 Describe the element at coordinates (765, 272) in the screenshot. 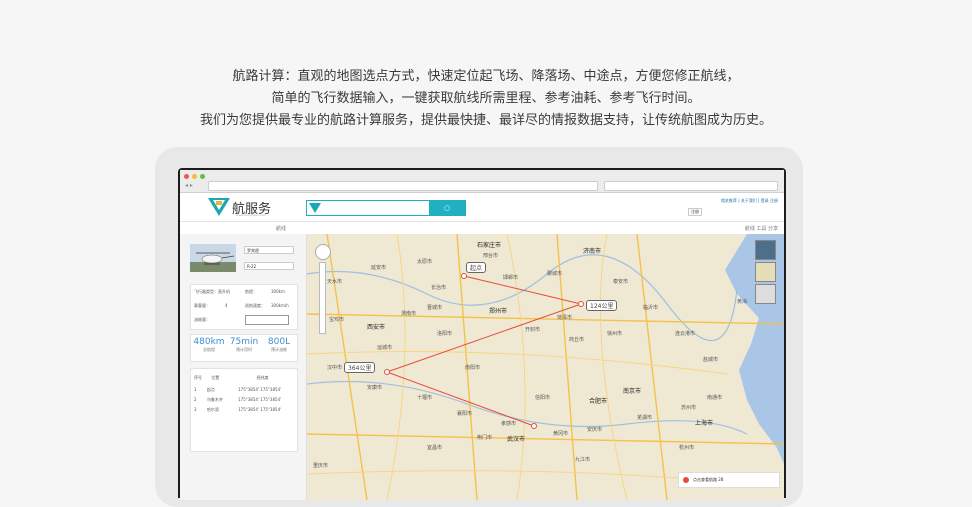

I see `map-standard-thumb` at that location.